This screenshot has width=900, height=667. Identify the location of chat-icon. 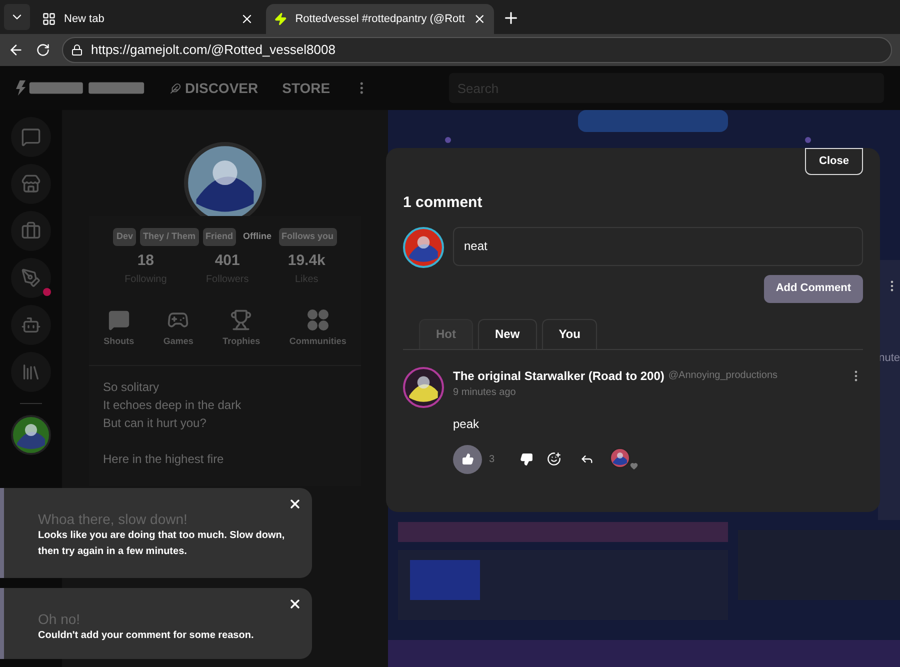
(31, 137).